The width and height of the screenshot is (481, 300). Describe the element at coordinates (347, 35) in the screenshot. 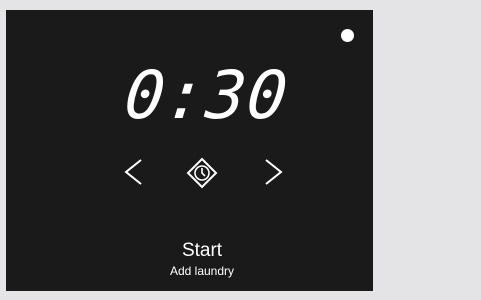

I see `status-indicator-dot` at that location.